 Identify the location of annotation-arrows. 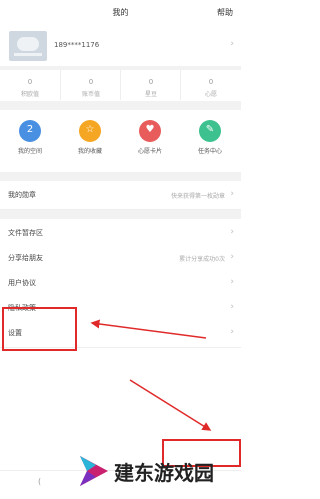
(151, 375).